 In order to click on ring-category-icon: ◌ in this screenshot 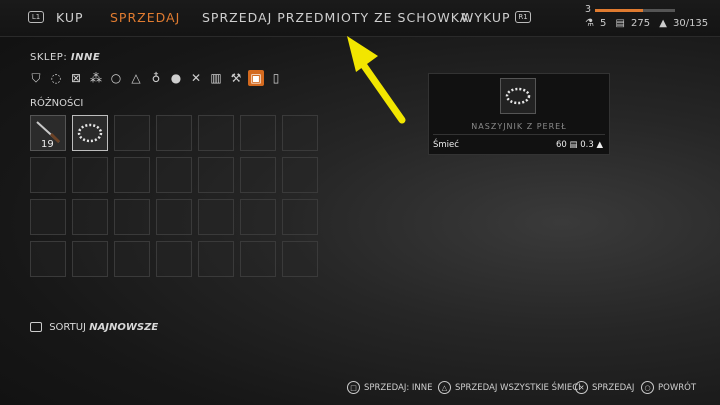, I will do `click(56, 78)`.